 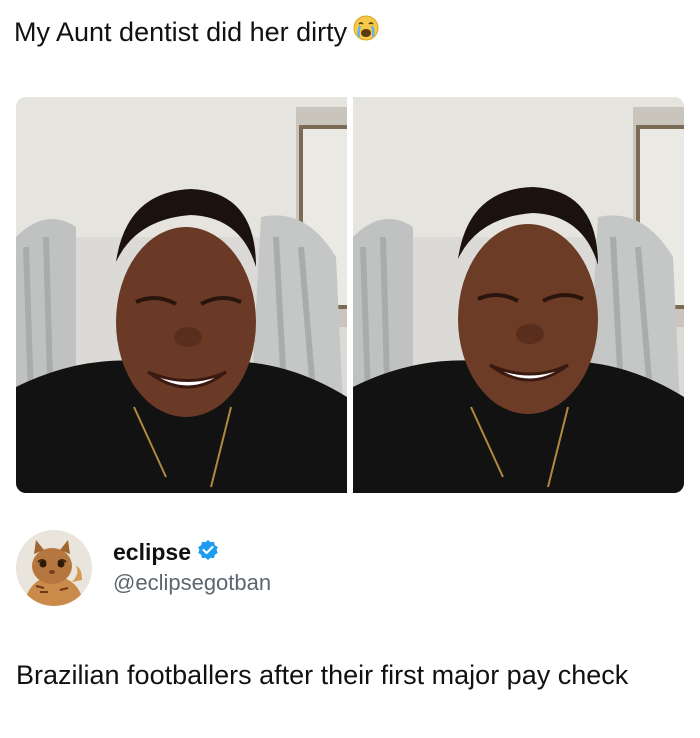 What do you see at coordinates (181, 32) in the screenshot?
I see `caption-text: My Aunt dentist did her dirty` at bounding box center [181, 32].